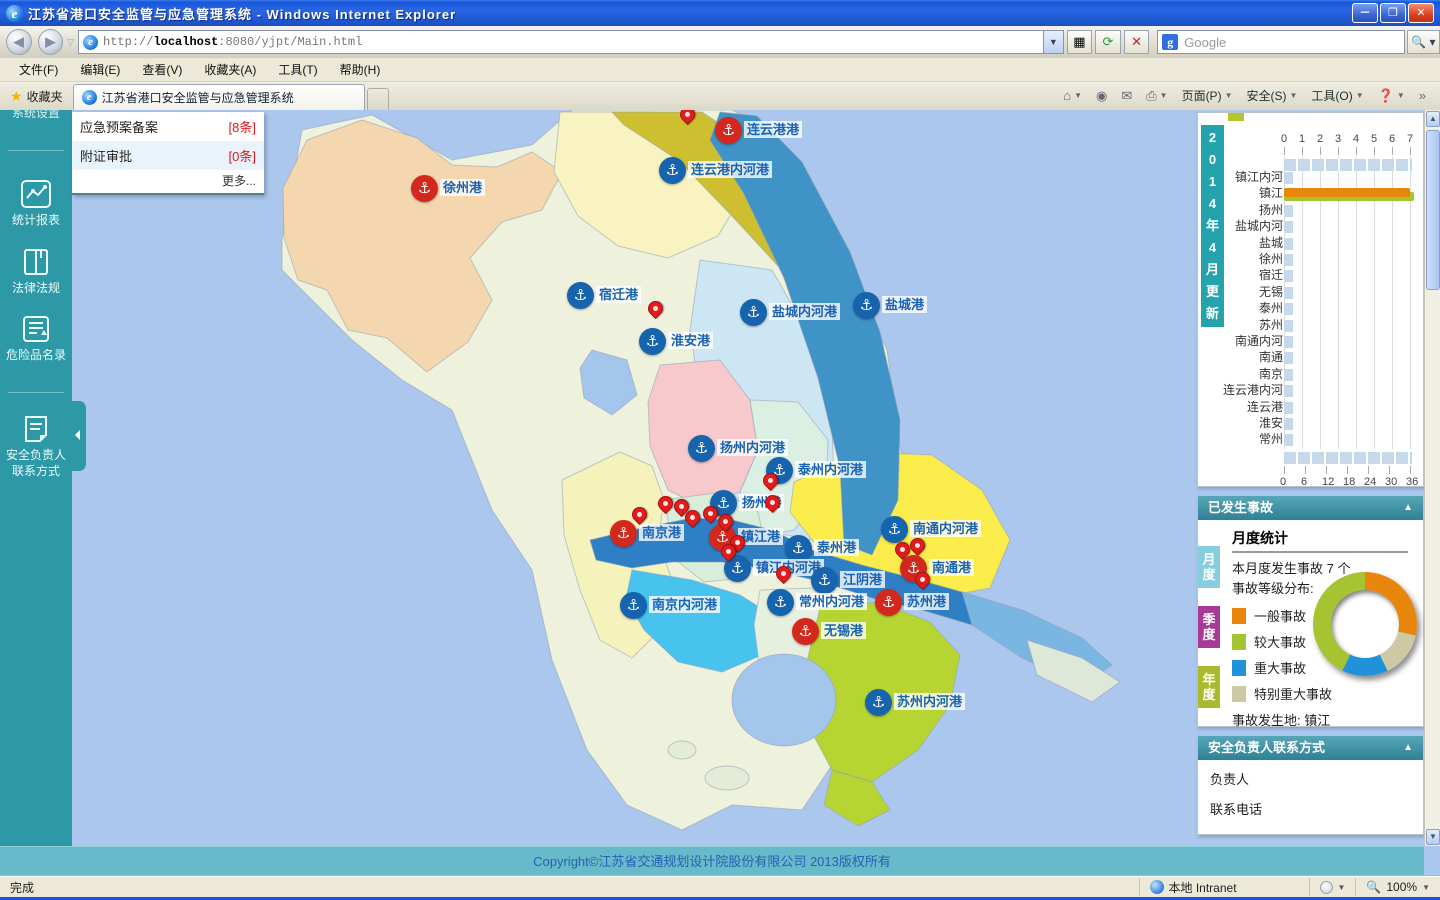 Image resolution: width=1440 pixels, height=900 pixels. Describe the element at coordinates (831, 469) in the screenshot. I see `port-label-泰州内河港: 泰州内河港` at that location.